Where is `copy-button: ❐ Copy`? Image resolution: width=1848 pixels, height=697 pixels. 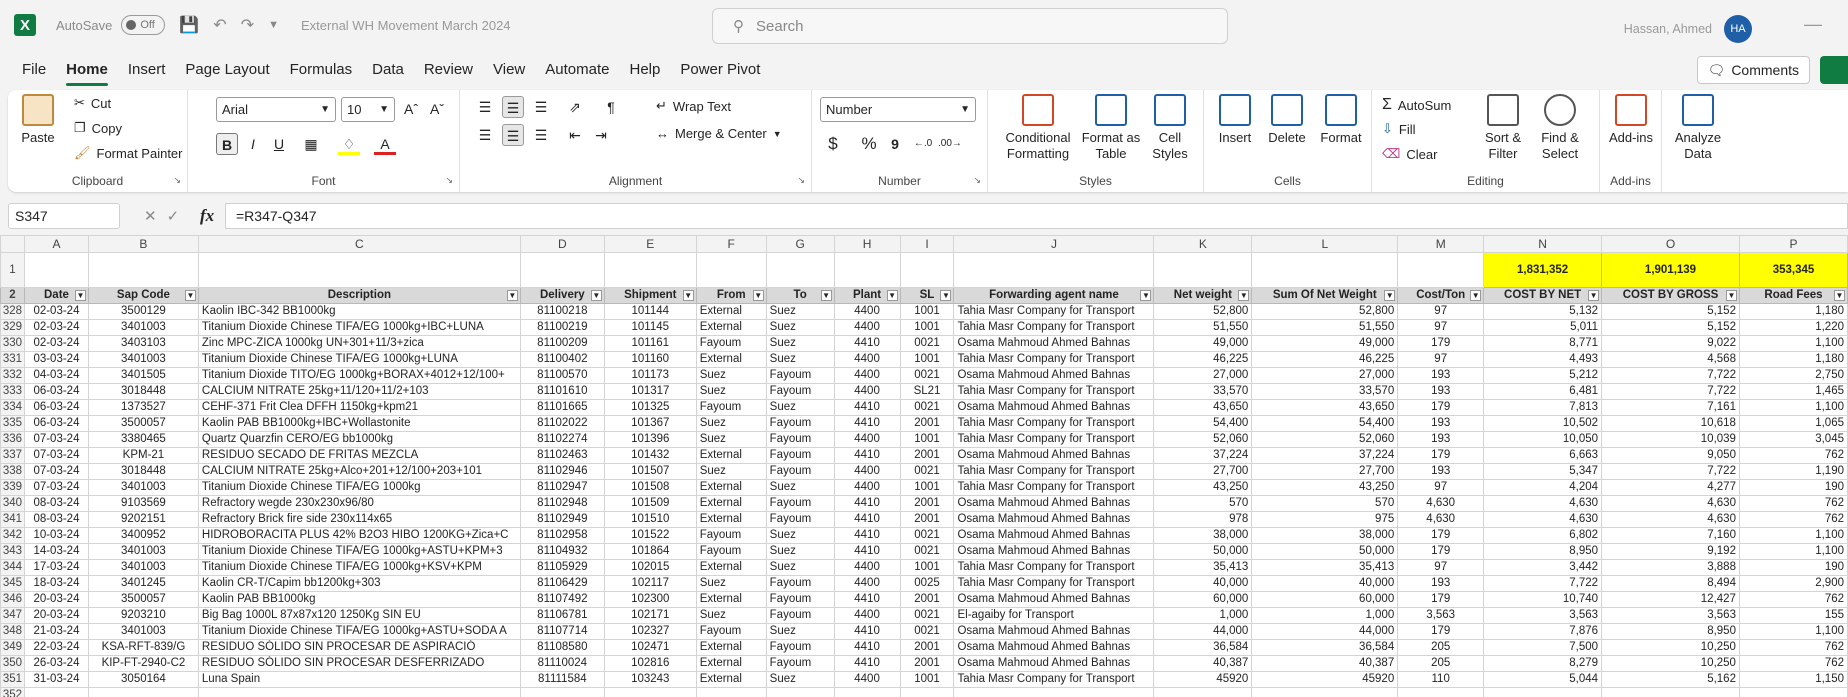
copy-button: ❐ Copy is located at coordinates (98, 128).